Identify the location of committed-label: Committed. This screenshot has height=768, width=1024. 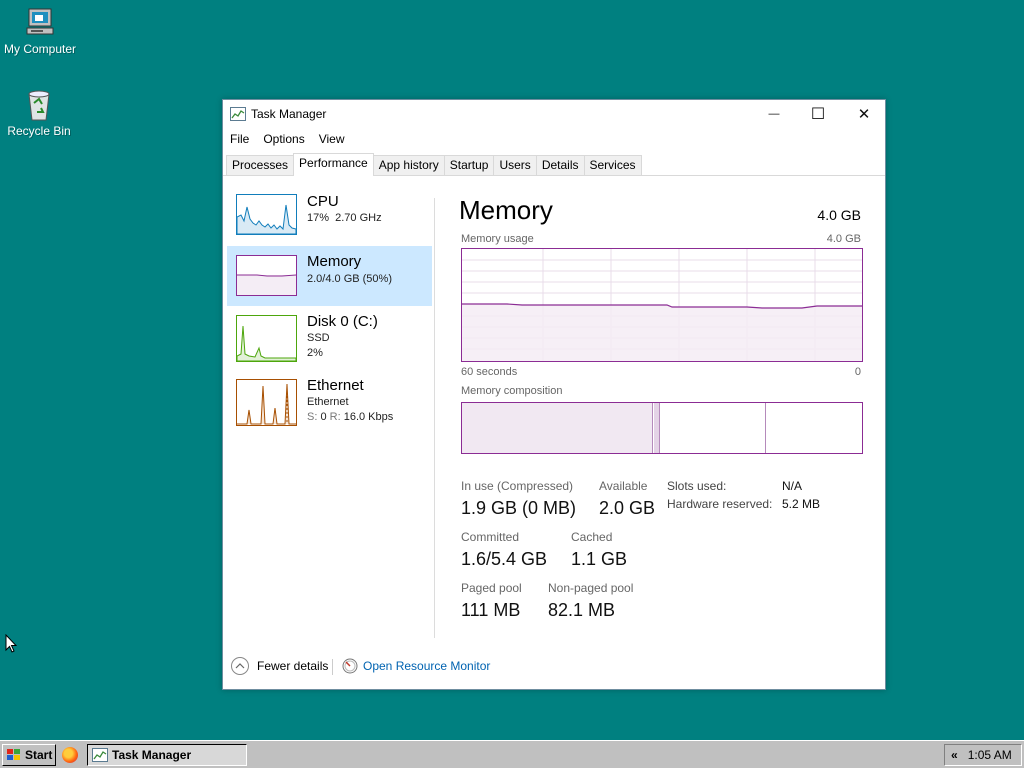
(490, 537).